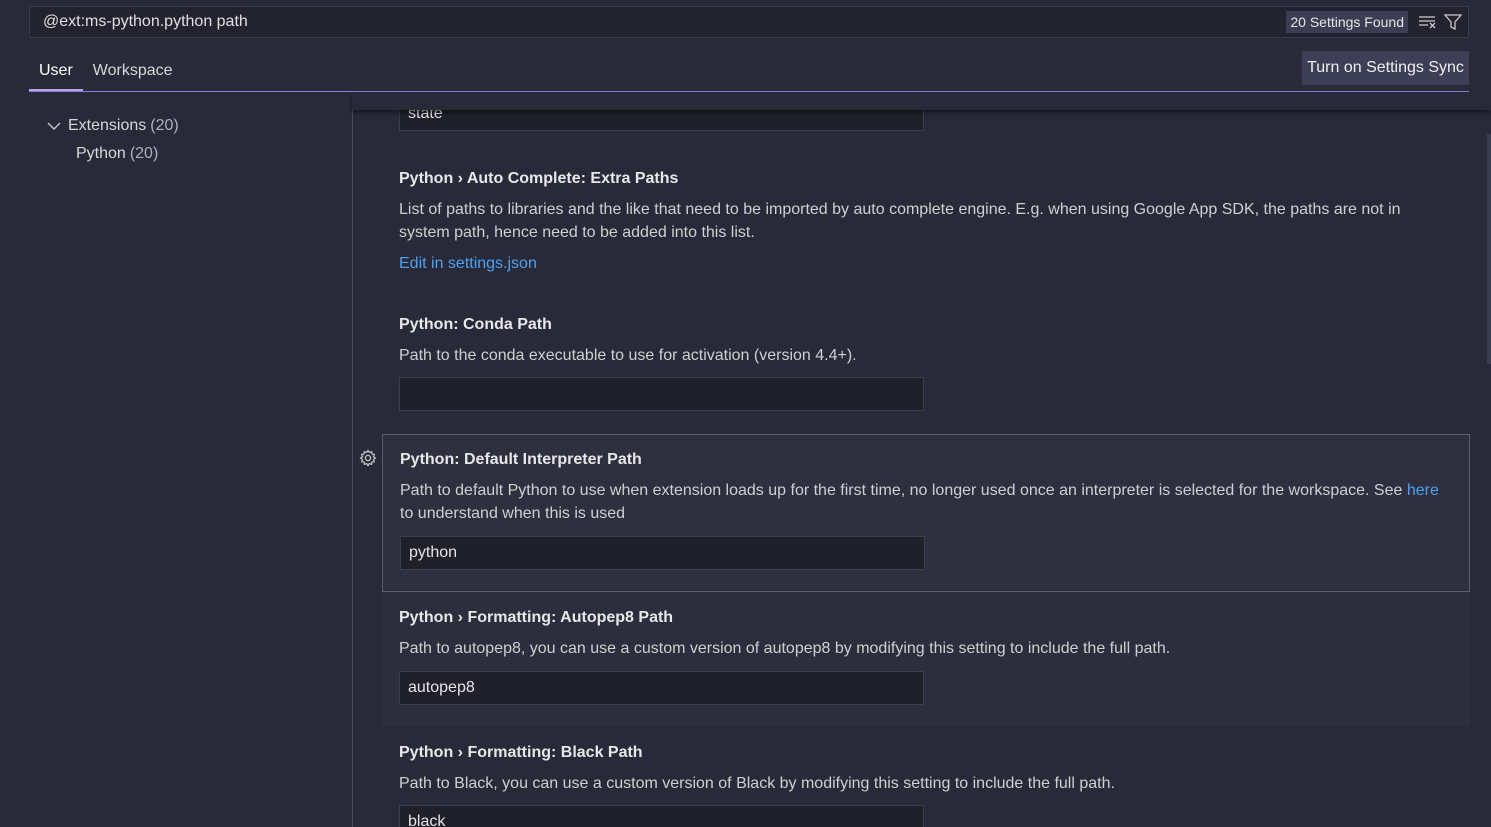  I want to click on setting-title: Python › Auto Complete: Extra Paths, so click(539, 178).